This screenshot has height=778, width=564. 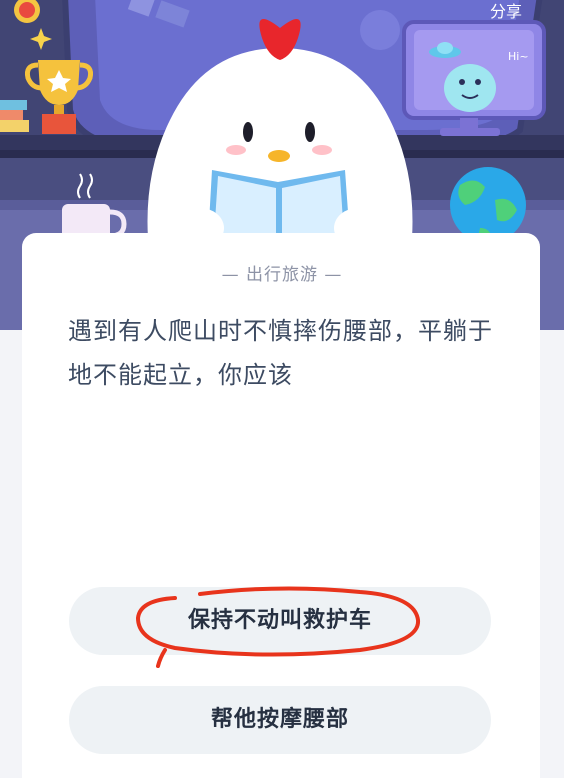 What do you see at coordinates (280, 353) in the screenshot?
I see `question-text: 遇到有人爬山时不慎摔伤腰部，平躺于地不能起立，你应该` at bounding box center [280, 353].